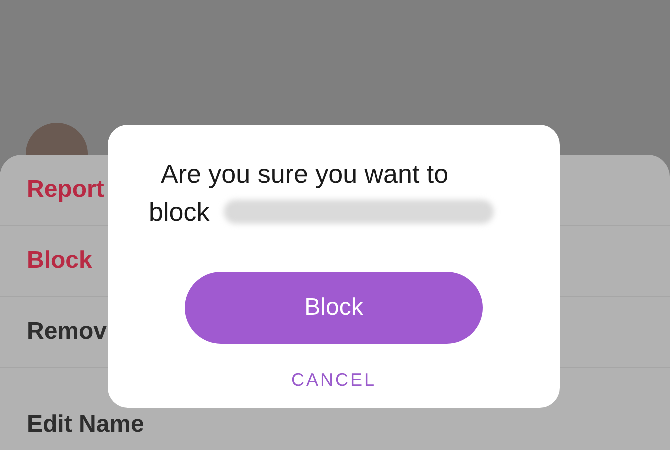  Describe the element at coordinates (65, 190) in the screenshot. I see `menu-item: Report` at that location.